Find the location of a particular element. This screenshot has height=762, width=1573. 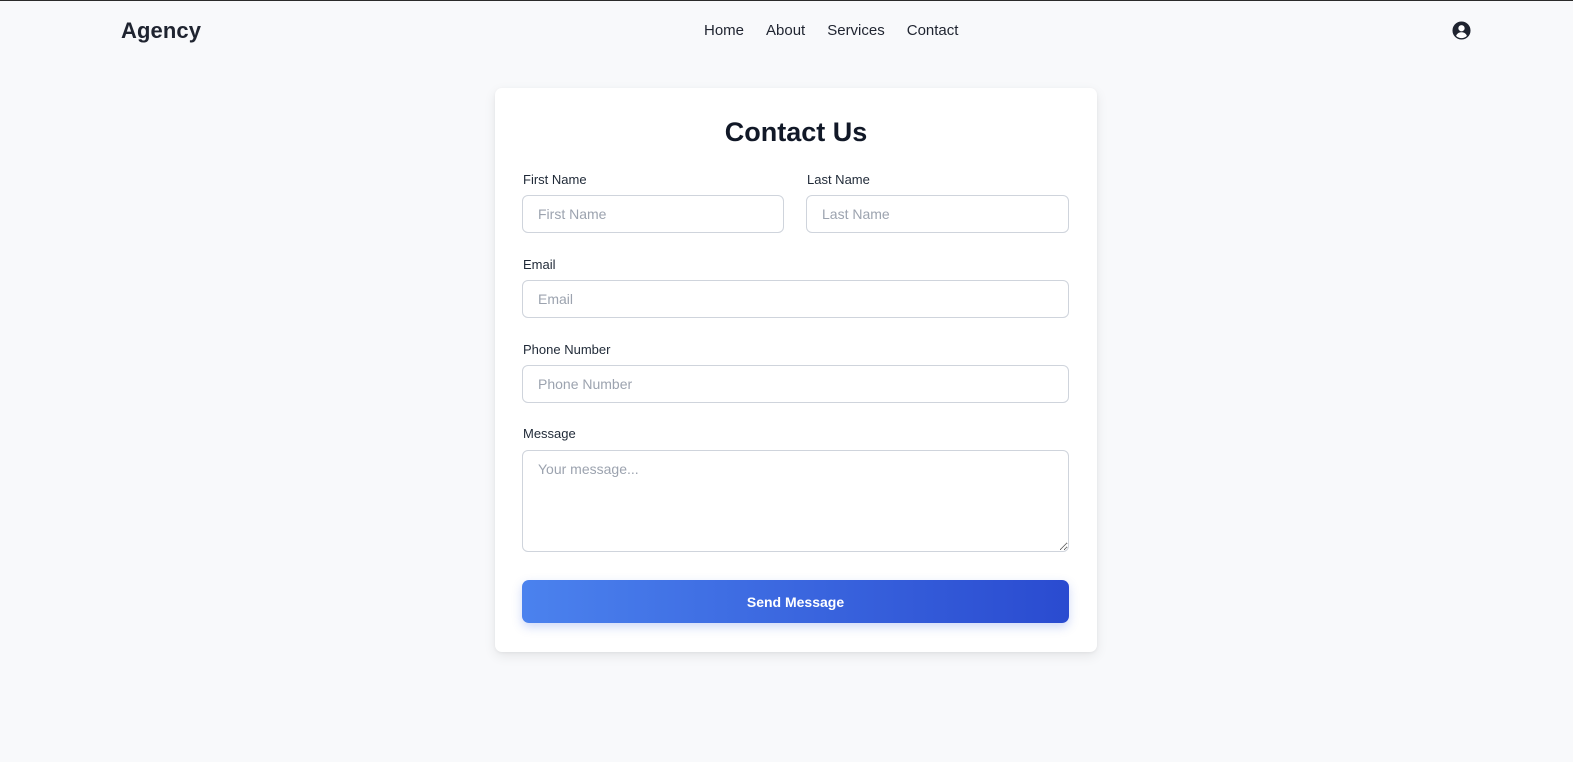

last-name-label: Last Name is located at coordinates (838, 179).